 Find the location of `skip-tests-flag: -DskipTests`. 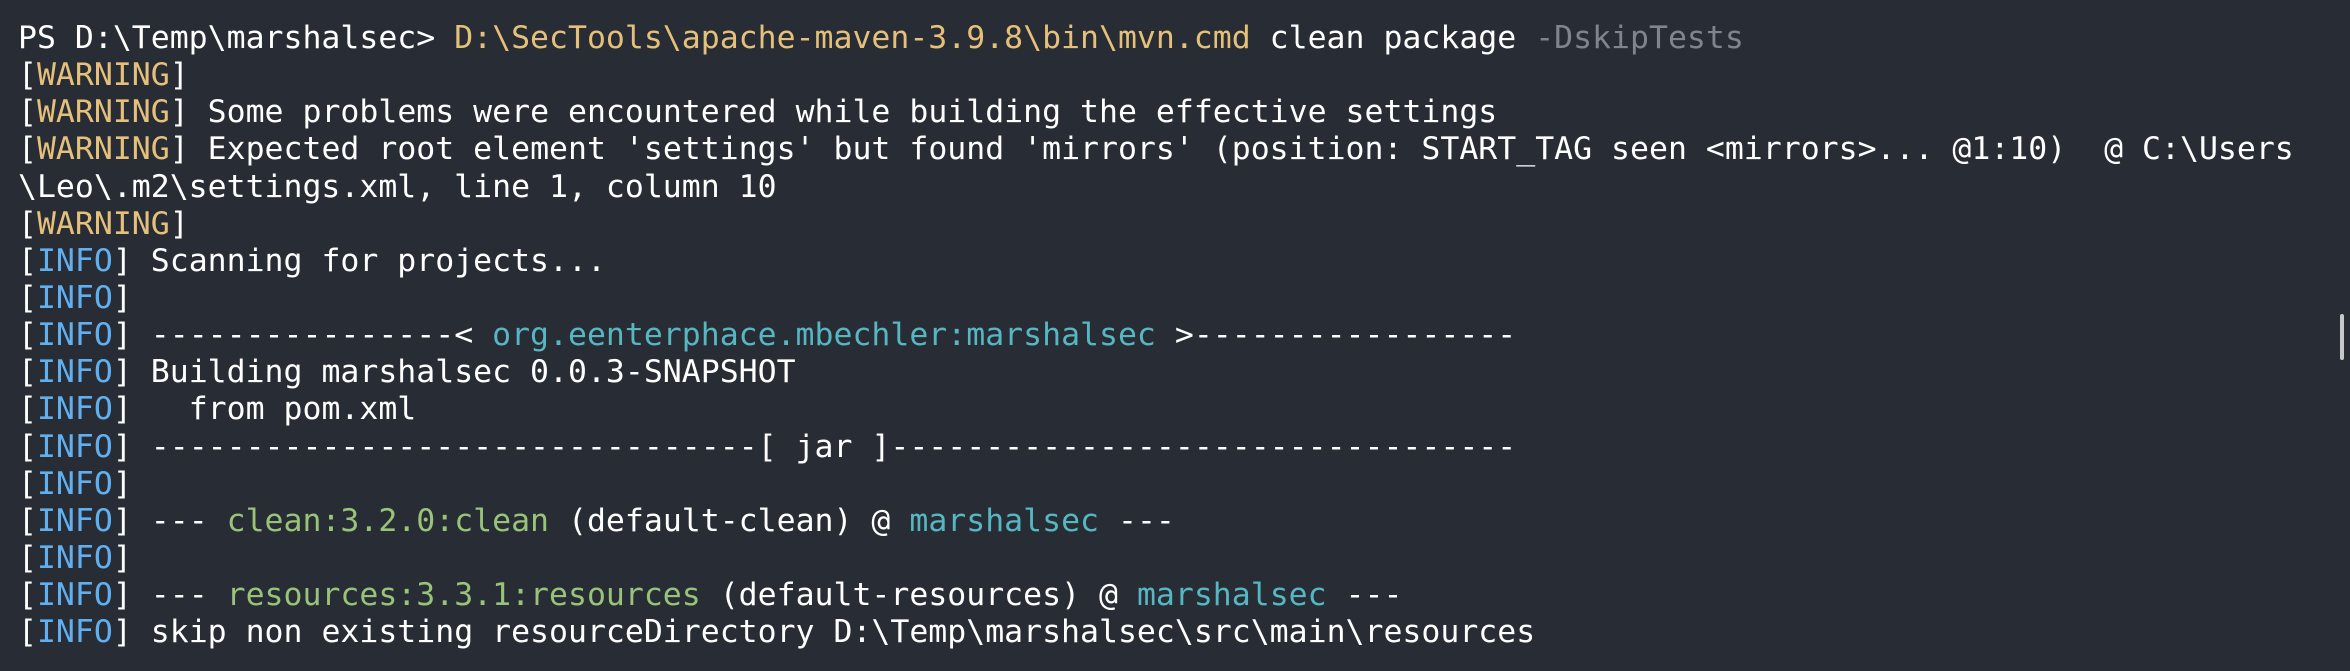

skip-tests-flag: -DskipTests is located at coordinates (1639, 38).